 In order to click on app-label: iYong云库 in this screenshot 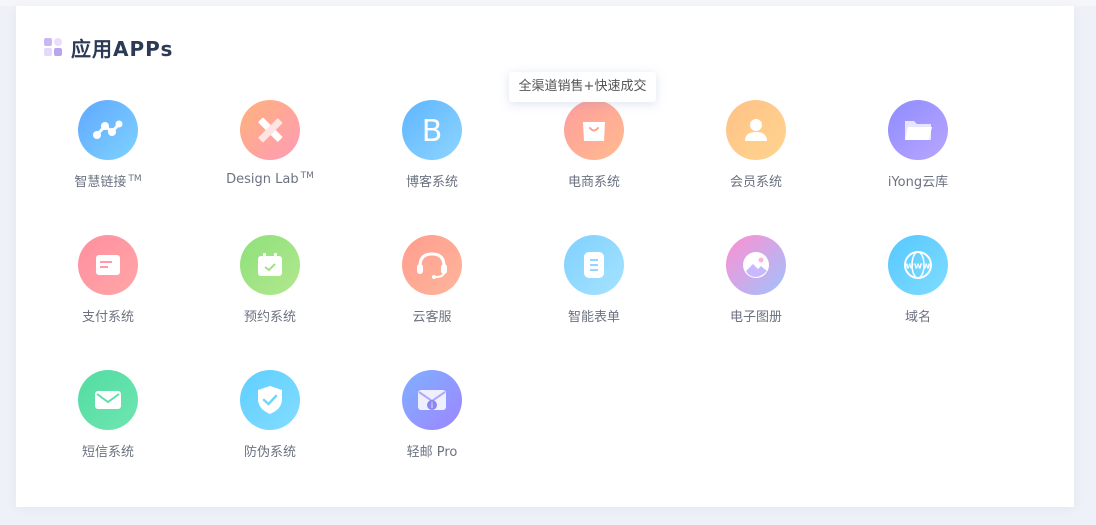, I will do `click(918, 182)`.